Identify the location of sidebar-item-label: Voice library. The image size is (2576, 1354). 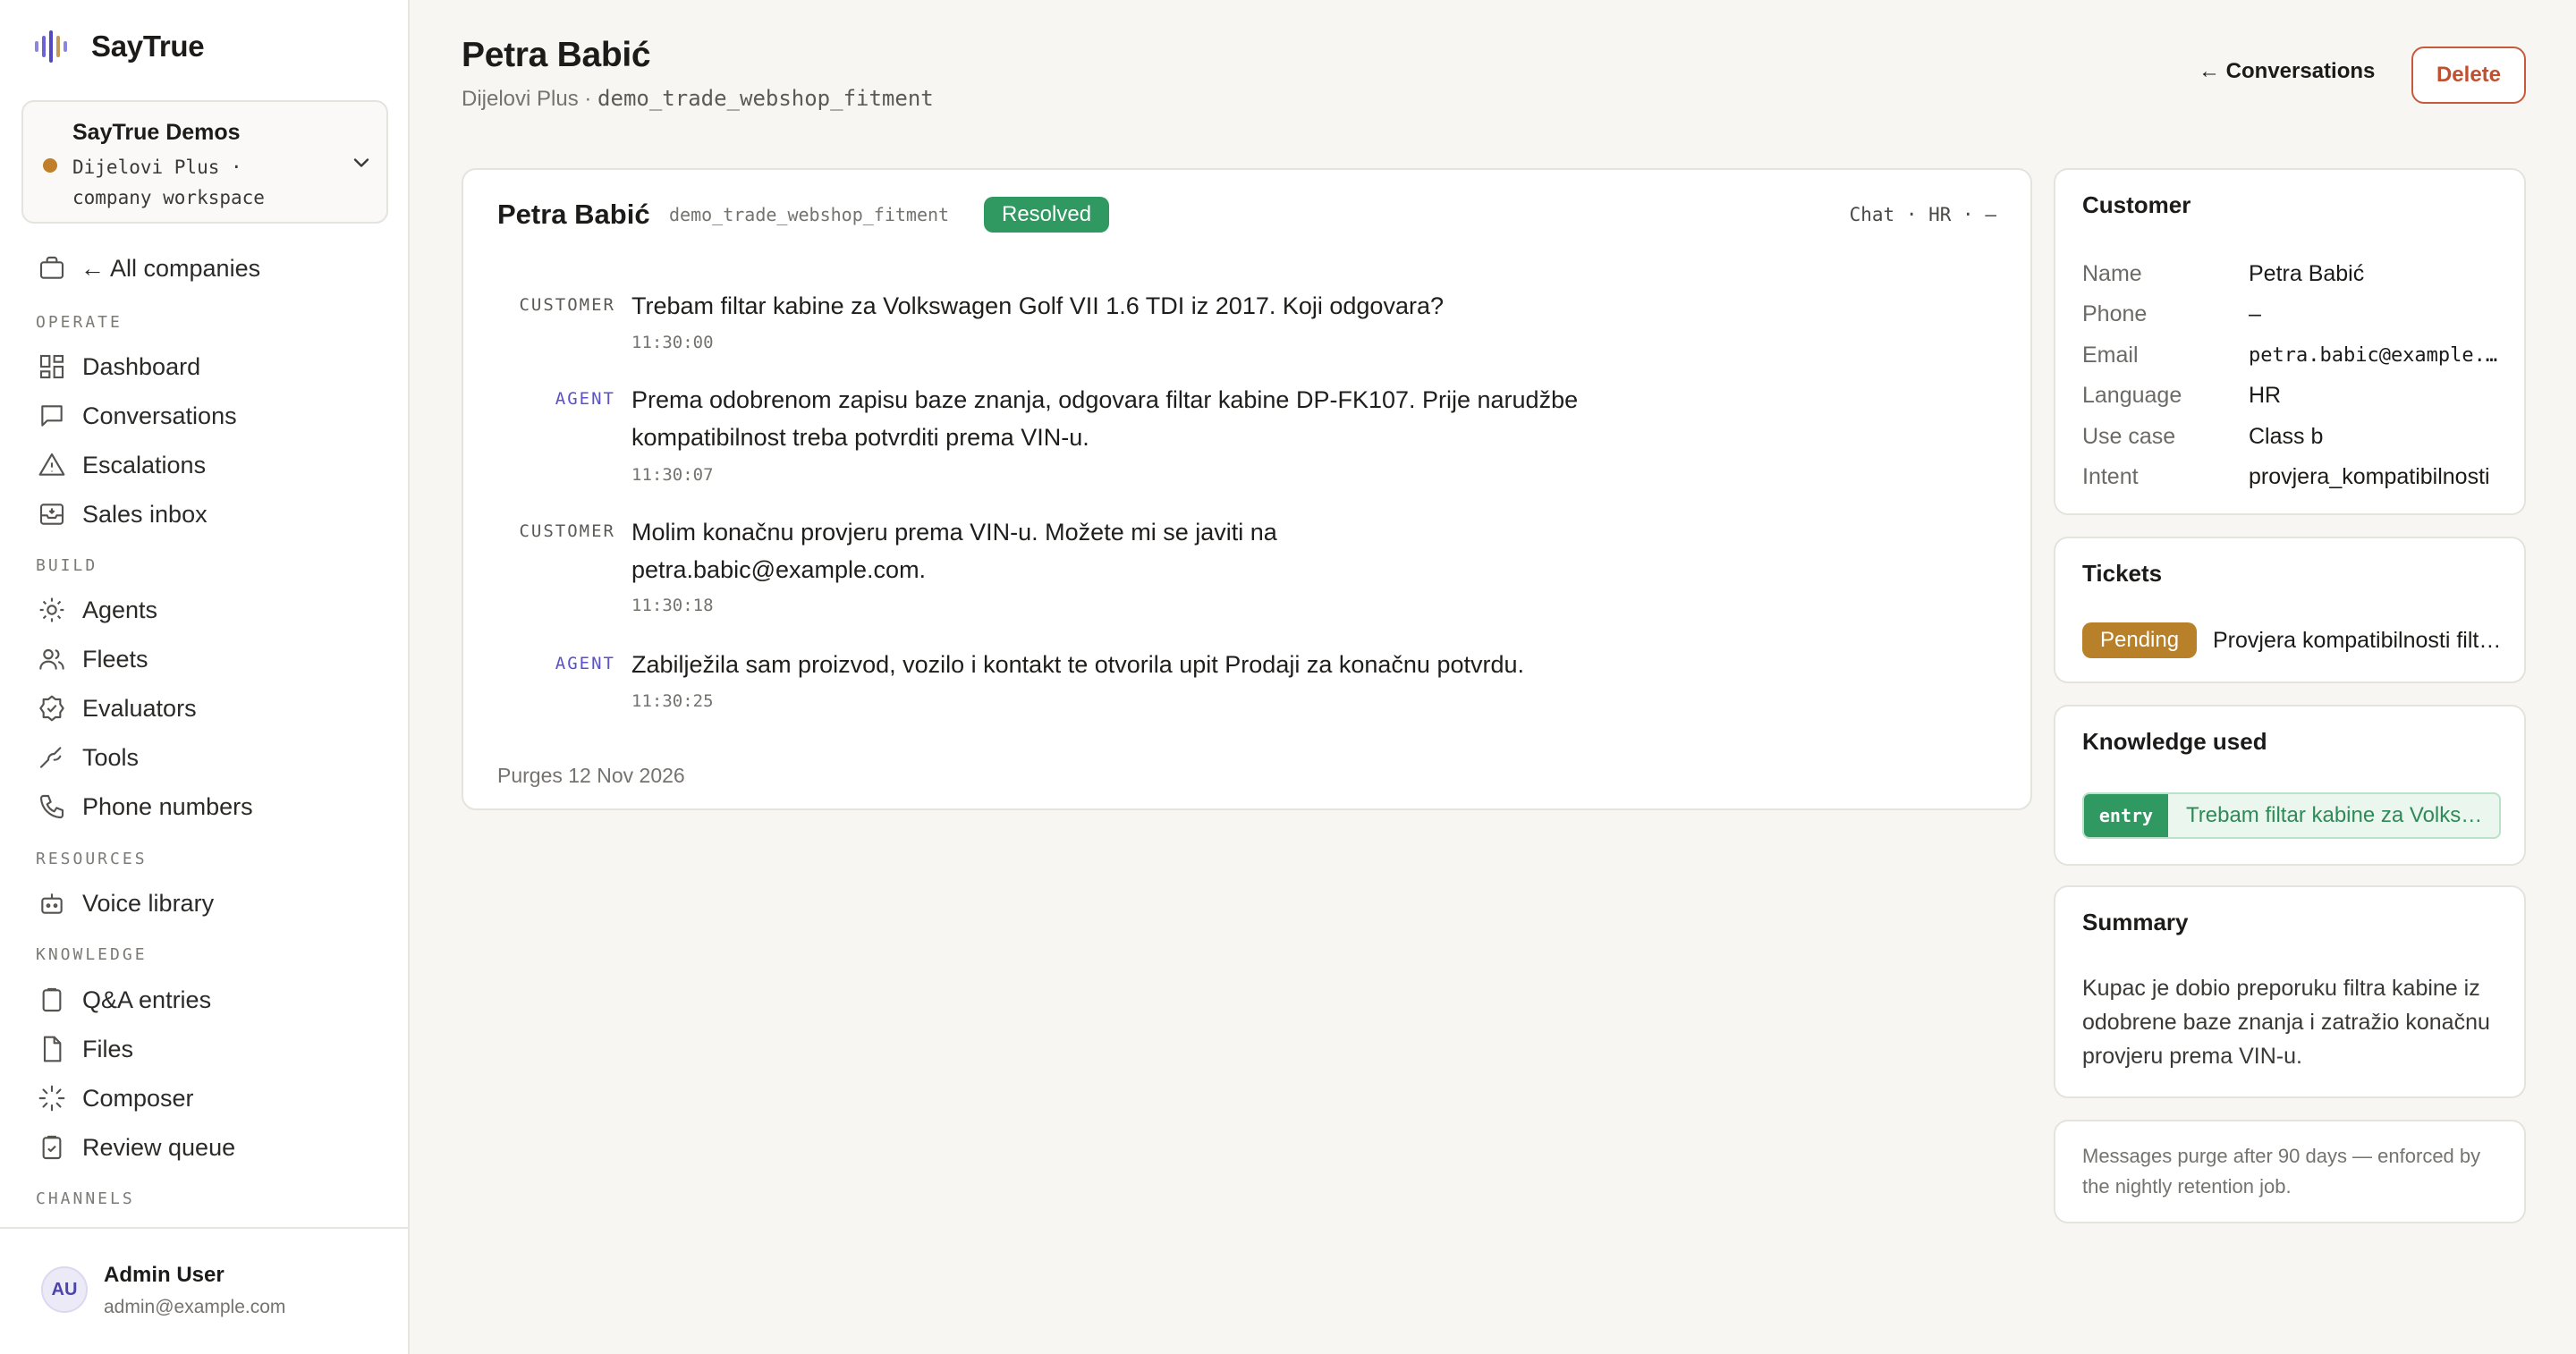
(148, 903).